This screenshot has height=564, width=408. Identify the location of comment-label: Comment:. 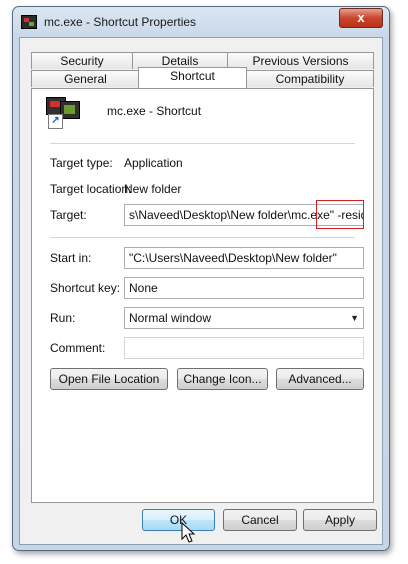
(78, 348).